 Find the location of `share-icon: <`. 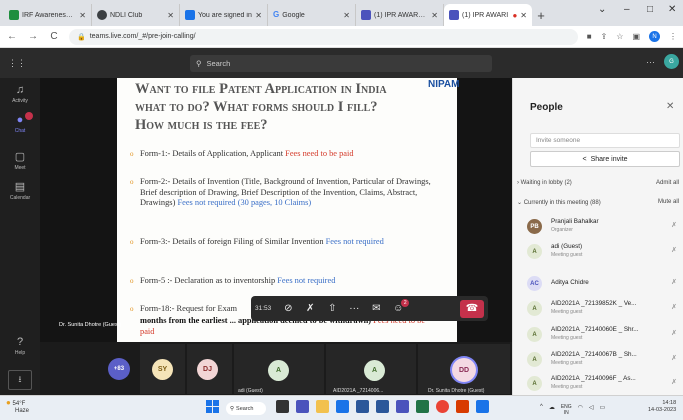

share-icon: < is located at coordinates (584, 159).